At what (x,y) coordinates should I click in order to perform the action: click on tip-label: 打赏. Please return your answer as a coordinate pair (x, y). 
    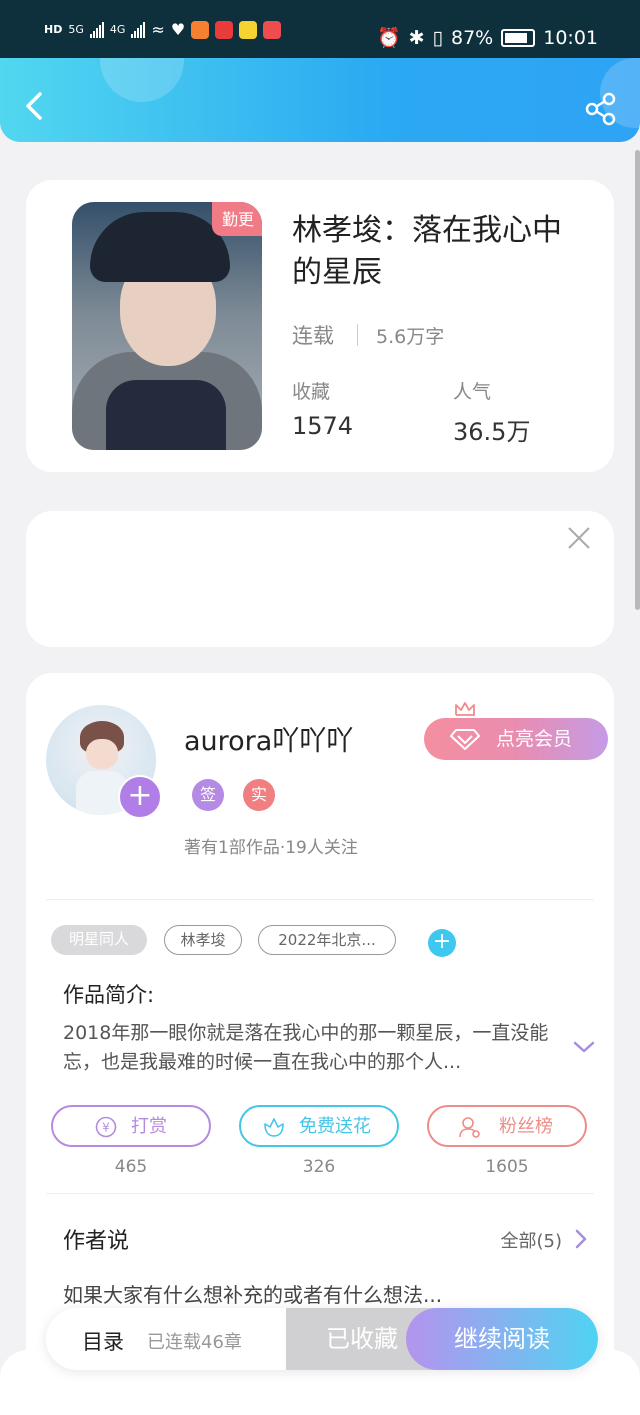
    Looking at the image, I should click on (149, 1126).